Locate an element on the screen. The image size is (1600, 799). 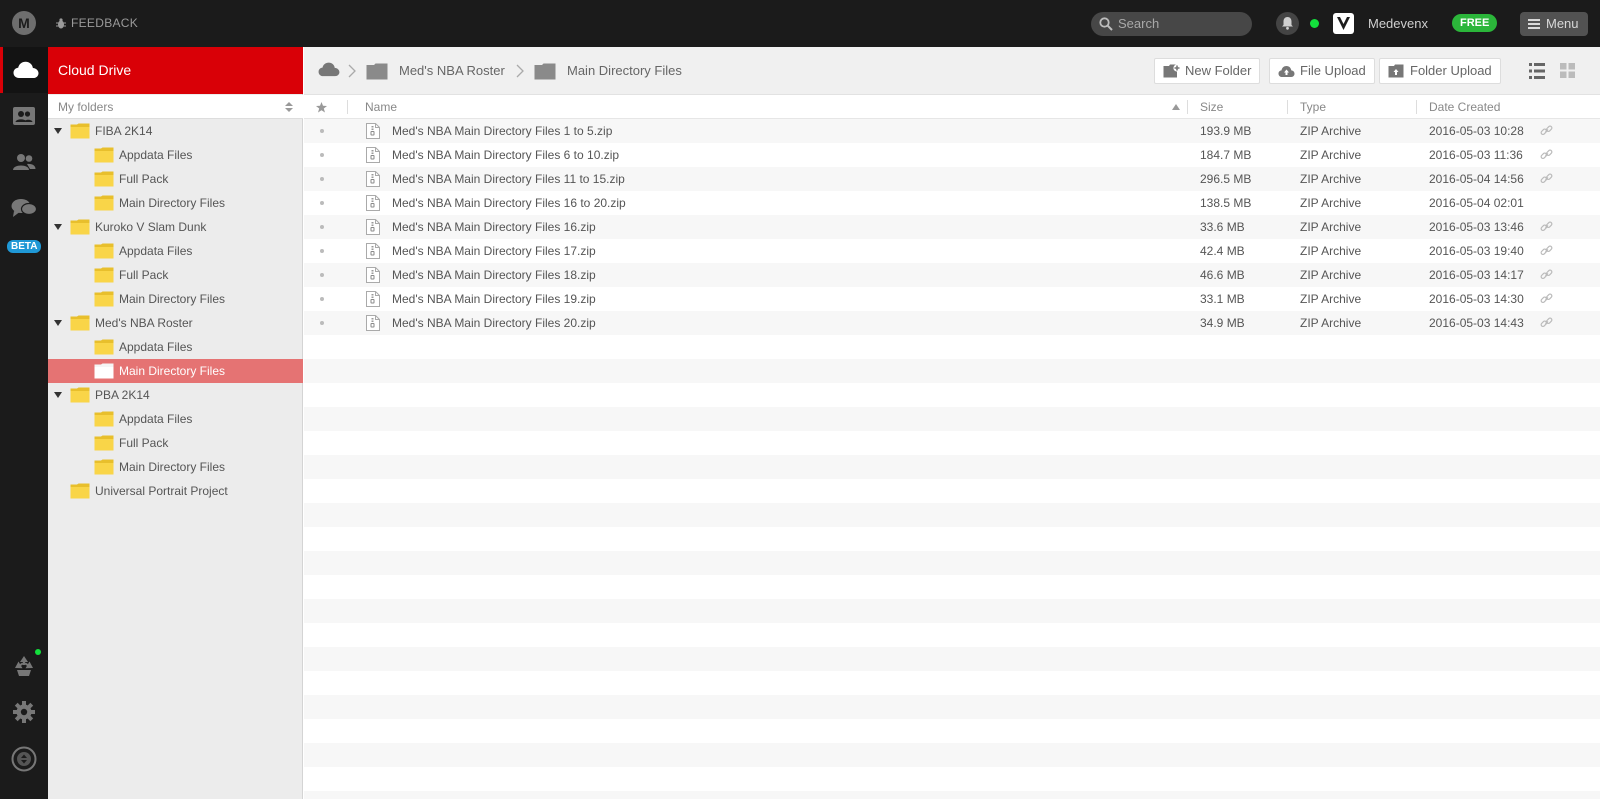
column-header-size: Size is located at coordinates (1211, 107).